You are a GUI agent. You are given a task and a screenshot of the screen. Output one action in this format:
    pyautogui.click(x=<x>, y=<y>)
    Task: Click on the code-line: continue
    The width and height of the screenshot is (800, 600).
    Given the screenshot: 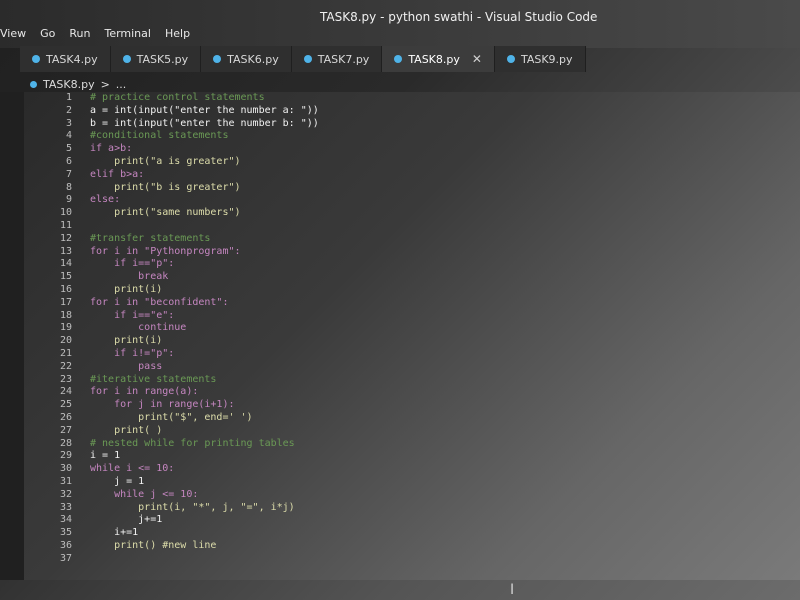 What is the action you would take?
    pyautogui.click(x=445, y=328)
    